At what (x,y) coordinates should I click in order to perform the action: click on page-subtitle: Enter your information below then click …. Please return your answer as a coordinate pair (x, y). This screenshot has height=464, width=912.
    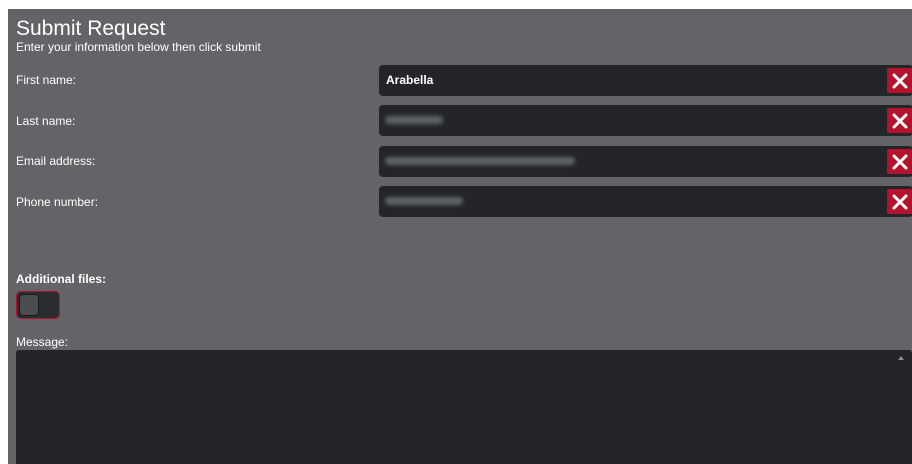
    Looking at the image, I should click on (138, 47).